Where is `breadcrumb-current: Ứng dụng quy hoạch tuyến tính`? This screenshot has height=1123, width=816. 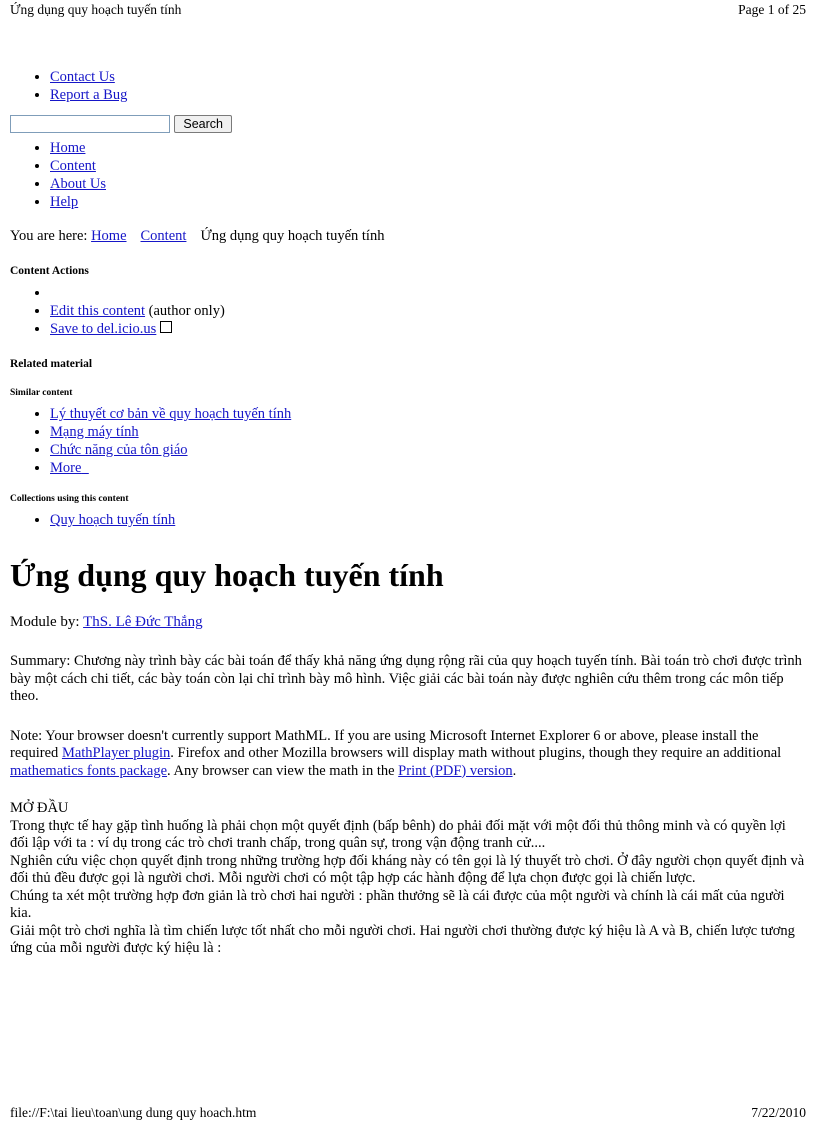 breadcrumb-current: Ứng dụng quy hoạch tuyến tính is located at coordinates (292, 236).